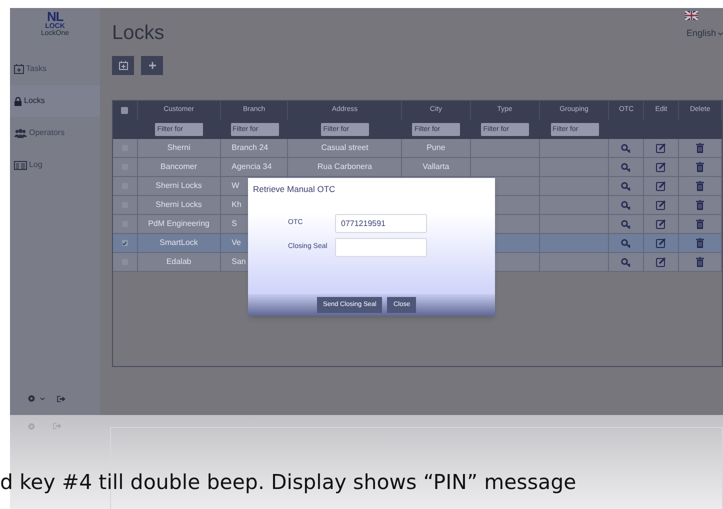 The height and width of the screenshot is (509, 723). Describe the element at coordinates (179, 167) in the screenshot. I see `table-cell: Bancomer` at that location.